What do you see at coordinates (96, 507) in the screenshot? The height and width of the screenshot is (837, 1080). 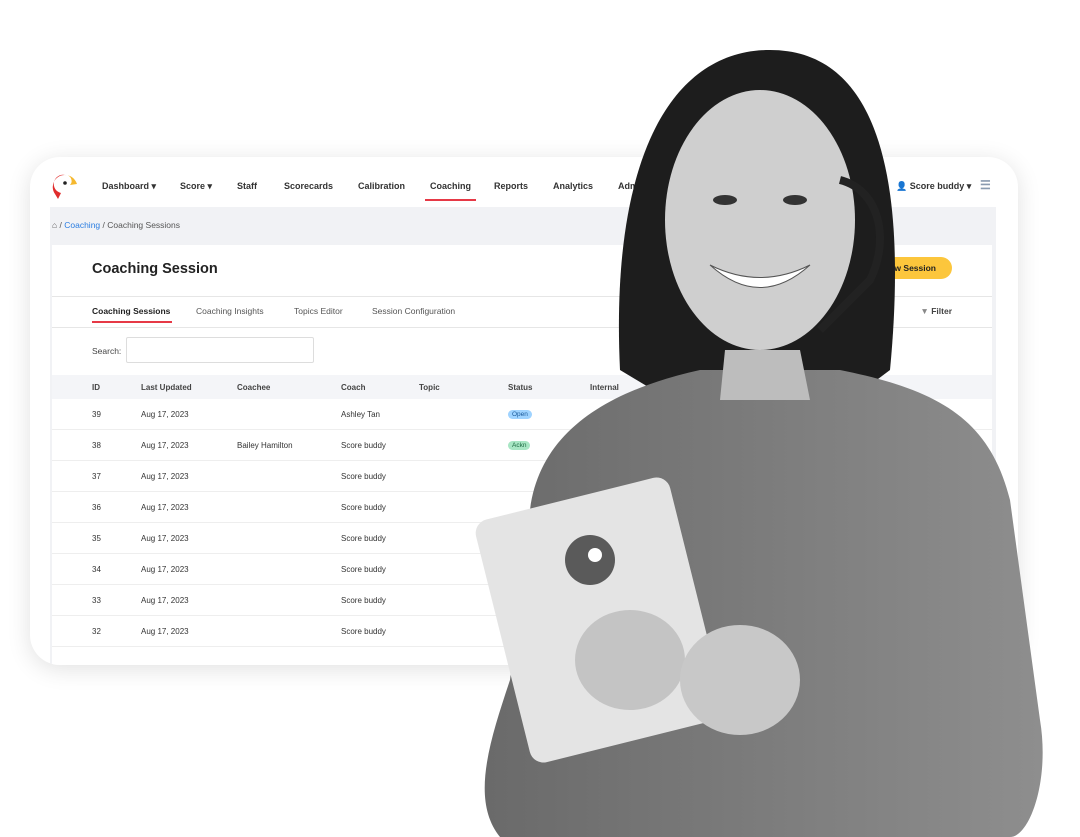 I see `cell-id: 36` at bounding box center [96, 507].